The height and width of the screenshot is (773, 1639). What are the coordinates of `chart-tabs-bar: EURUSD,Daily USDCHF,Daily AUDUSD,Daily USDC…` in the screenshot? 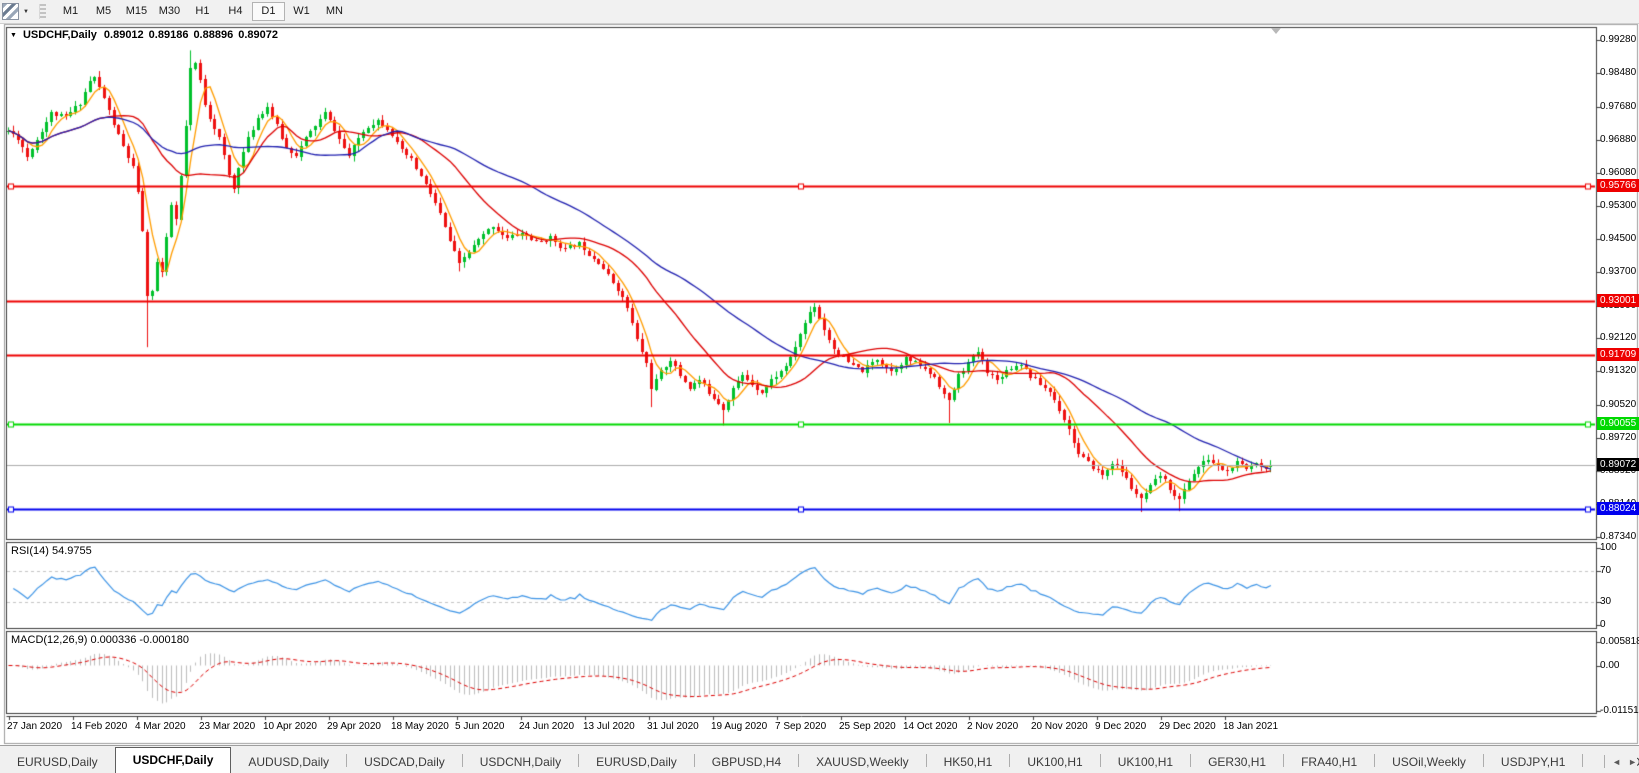 It's located at (819, 759).